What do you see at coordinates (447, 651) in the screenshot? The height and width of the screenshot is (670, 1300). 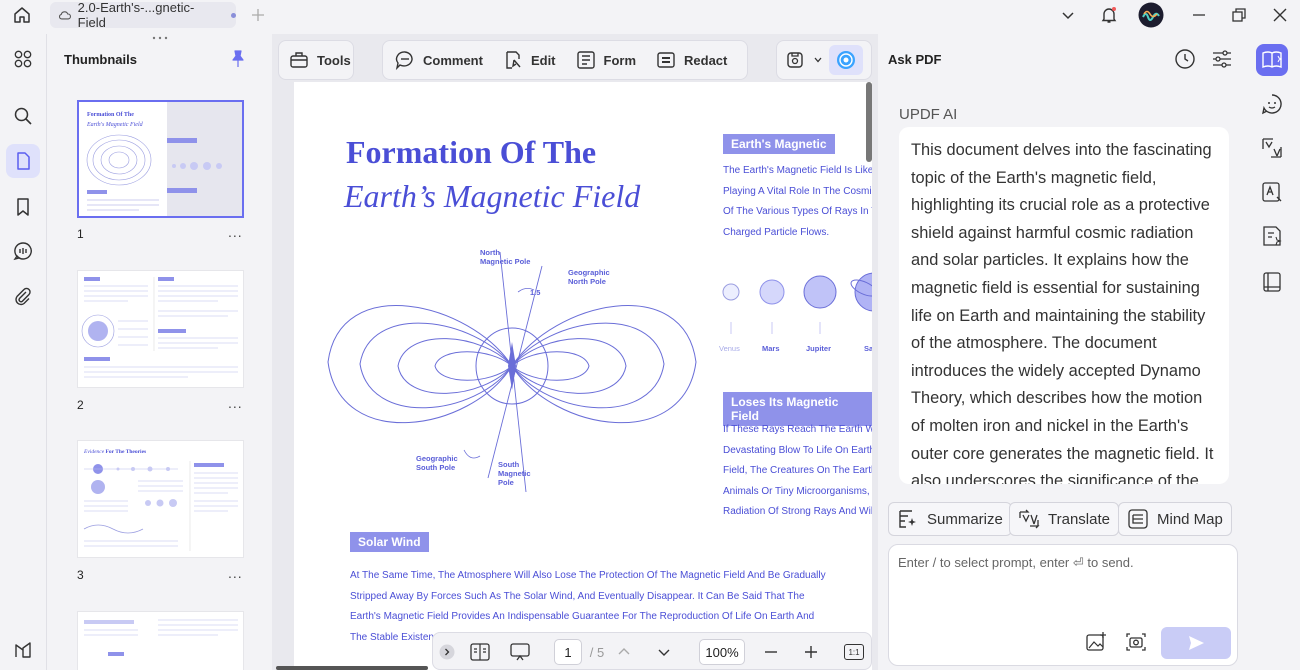 I see `collapse-chevron-icon` at bounding box center [447, 651].